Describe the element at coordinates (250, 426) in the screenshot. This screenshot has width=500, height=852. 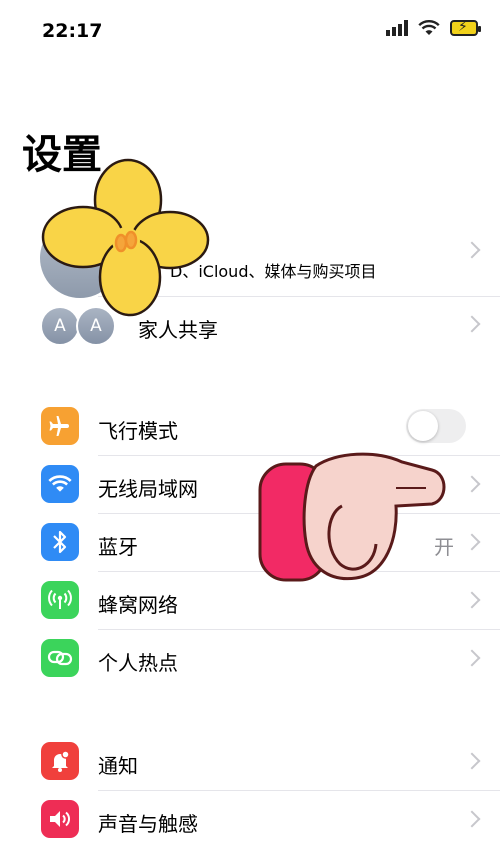
I see `airplane-mode-row: 飞行模式` at that location.